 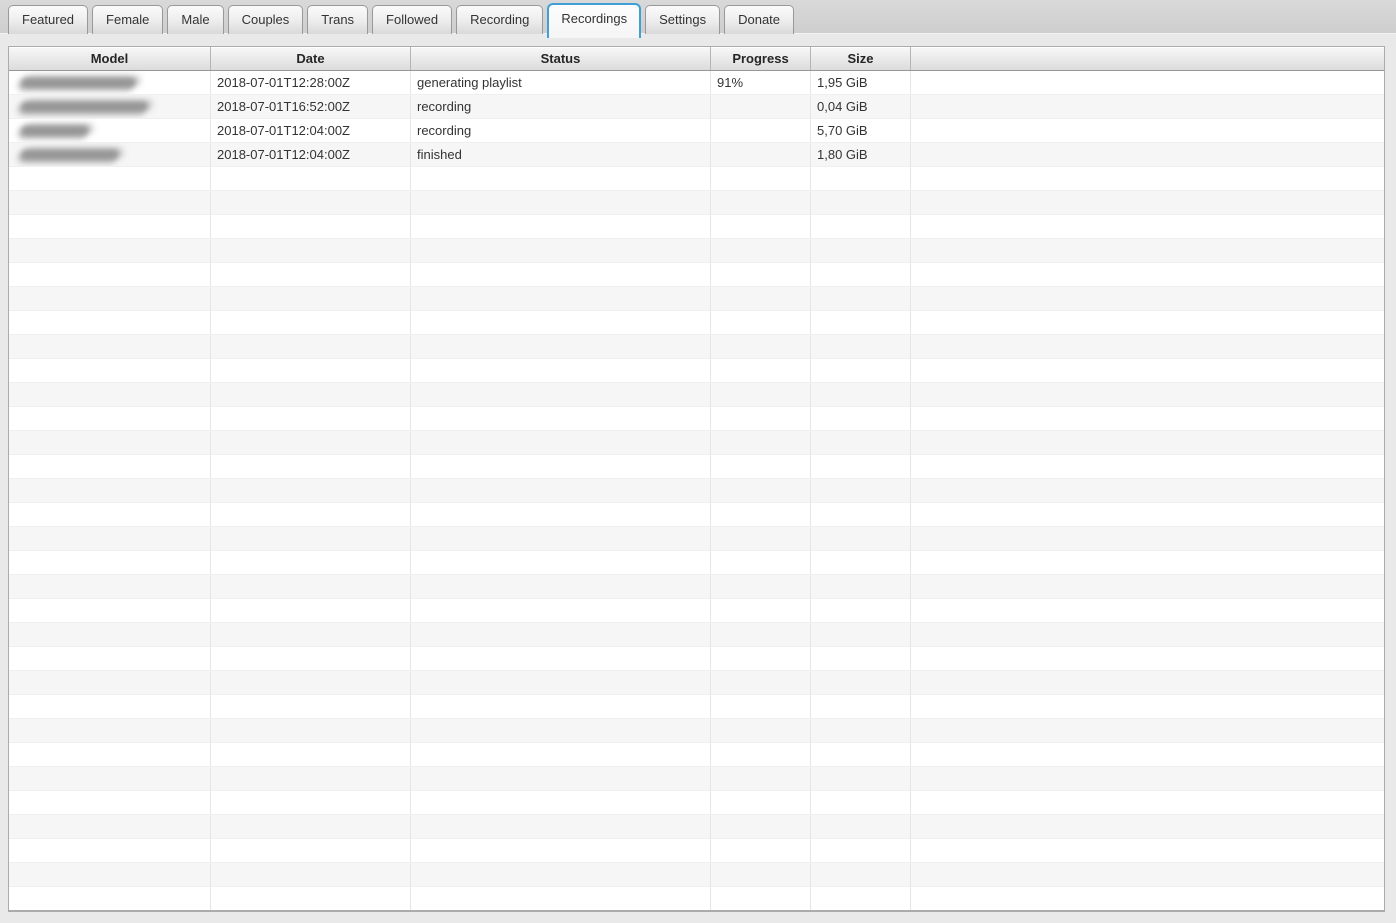 I want to click on tab-male: Male, so click(x=195, y=19).